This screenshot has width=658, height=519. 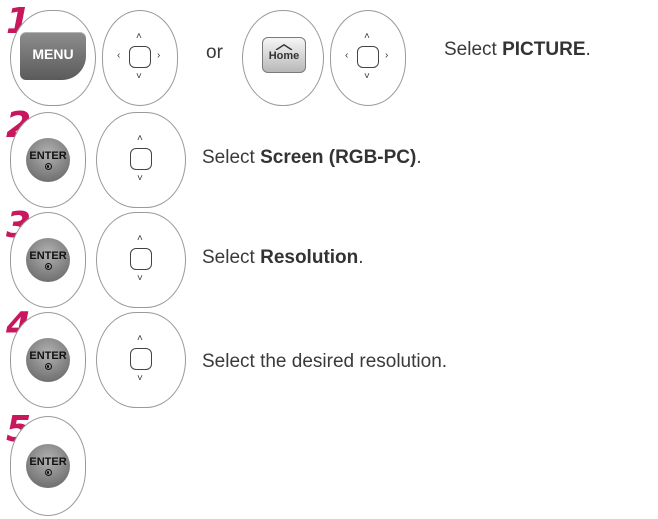 What do you see at coordinates (325, 361) in the screenshot?
I see `step-4-instruction: Select the desired resolution.` at bounding box center [325, 361].